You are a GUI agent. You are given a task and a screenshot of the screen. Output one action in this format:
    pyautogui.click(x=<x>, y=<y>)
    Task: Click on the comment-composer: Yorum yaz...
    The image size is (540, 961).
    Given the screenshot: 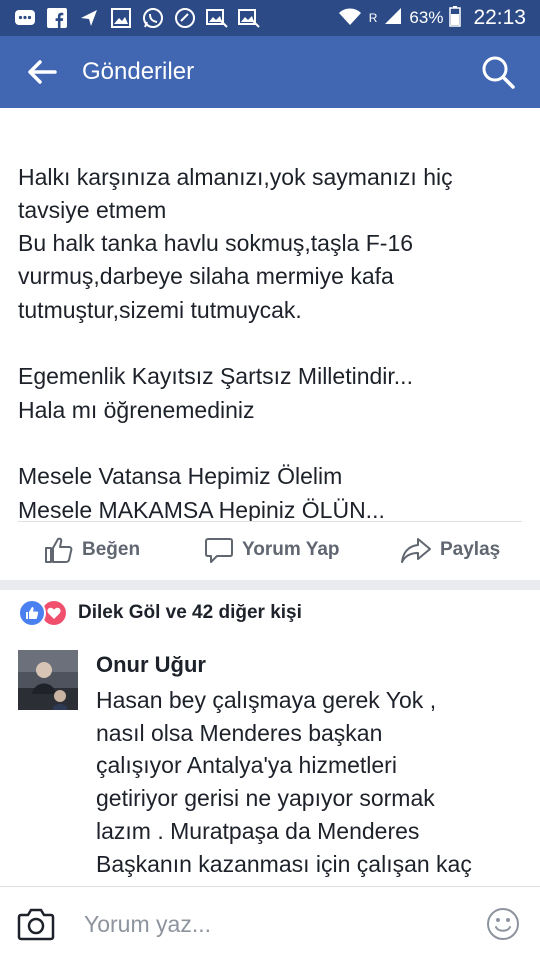 What is the action you would take?
    pyautogui.click(x=270, y=923)
    